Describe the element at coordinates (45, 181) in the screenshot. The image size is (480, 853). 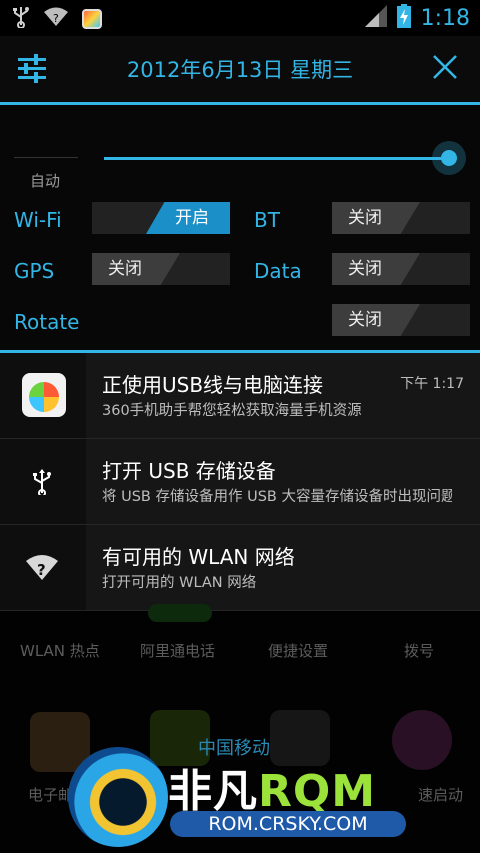
I see `auto-brightness-label: 自动` at that location.